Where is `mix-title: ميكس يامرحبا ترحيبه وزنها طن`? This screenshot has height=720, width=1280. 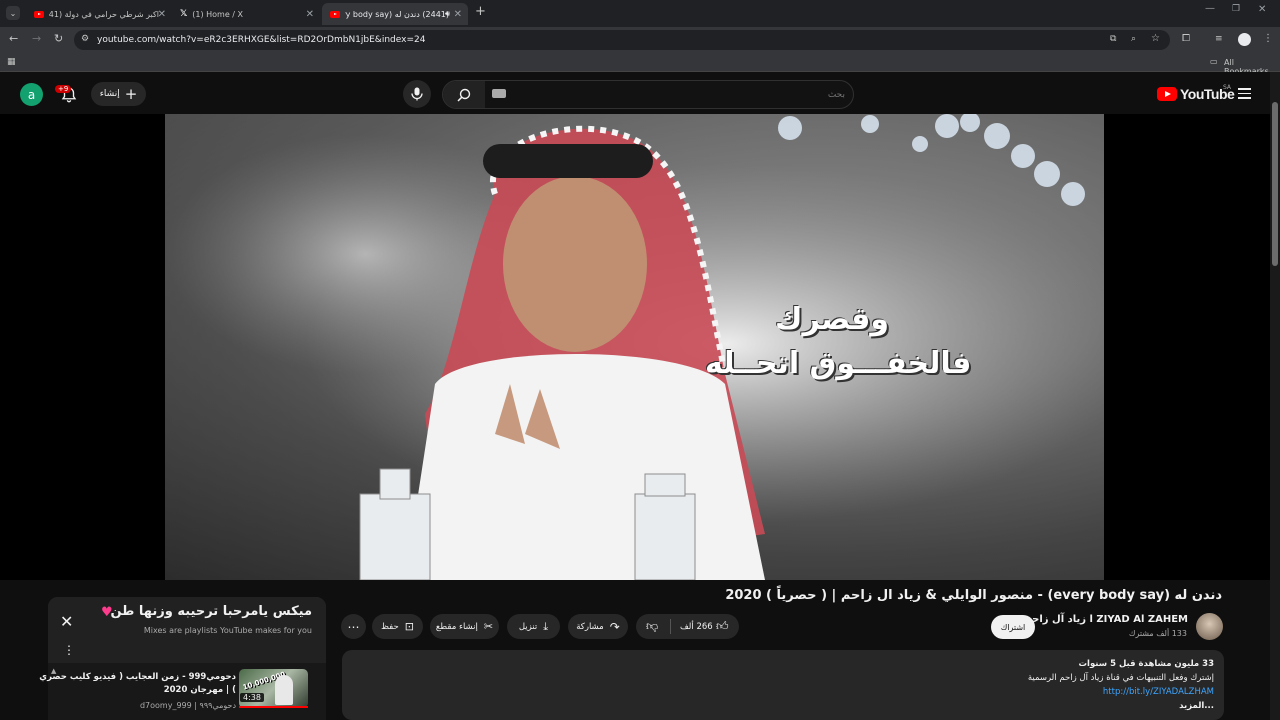 mix-title: ميكس يامرحبا ترحيبه وزنها طن is located at coordinates (211, 611).